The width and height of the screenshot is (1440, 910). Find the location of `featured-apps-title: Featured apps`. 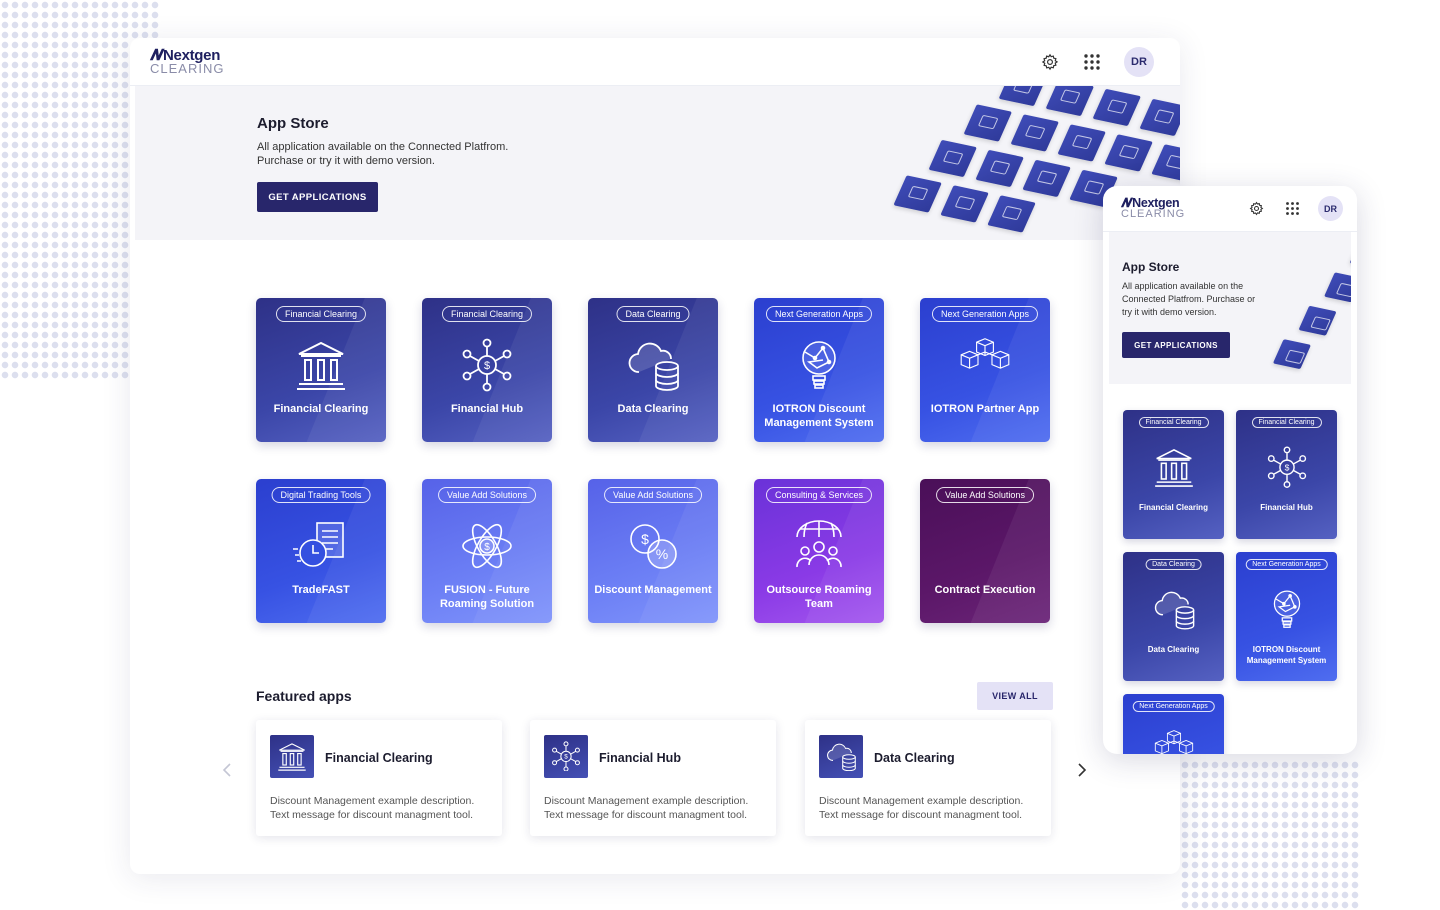

featured-apps-title: Featured apps is located at coordinates (304, 696).